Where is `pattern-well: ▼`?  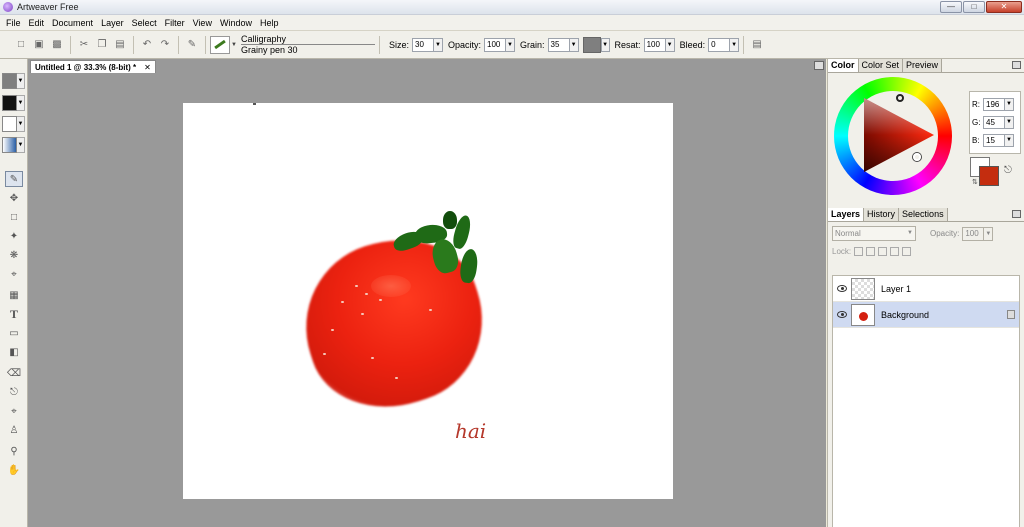 pattern-well: ▼ is located at coordinates (14, 103).